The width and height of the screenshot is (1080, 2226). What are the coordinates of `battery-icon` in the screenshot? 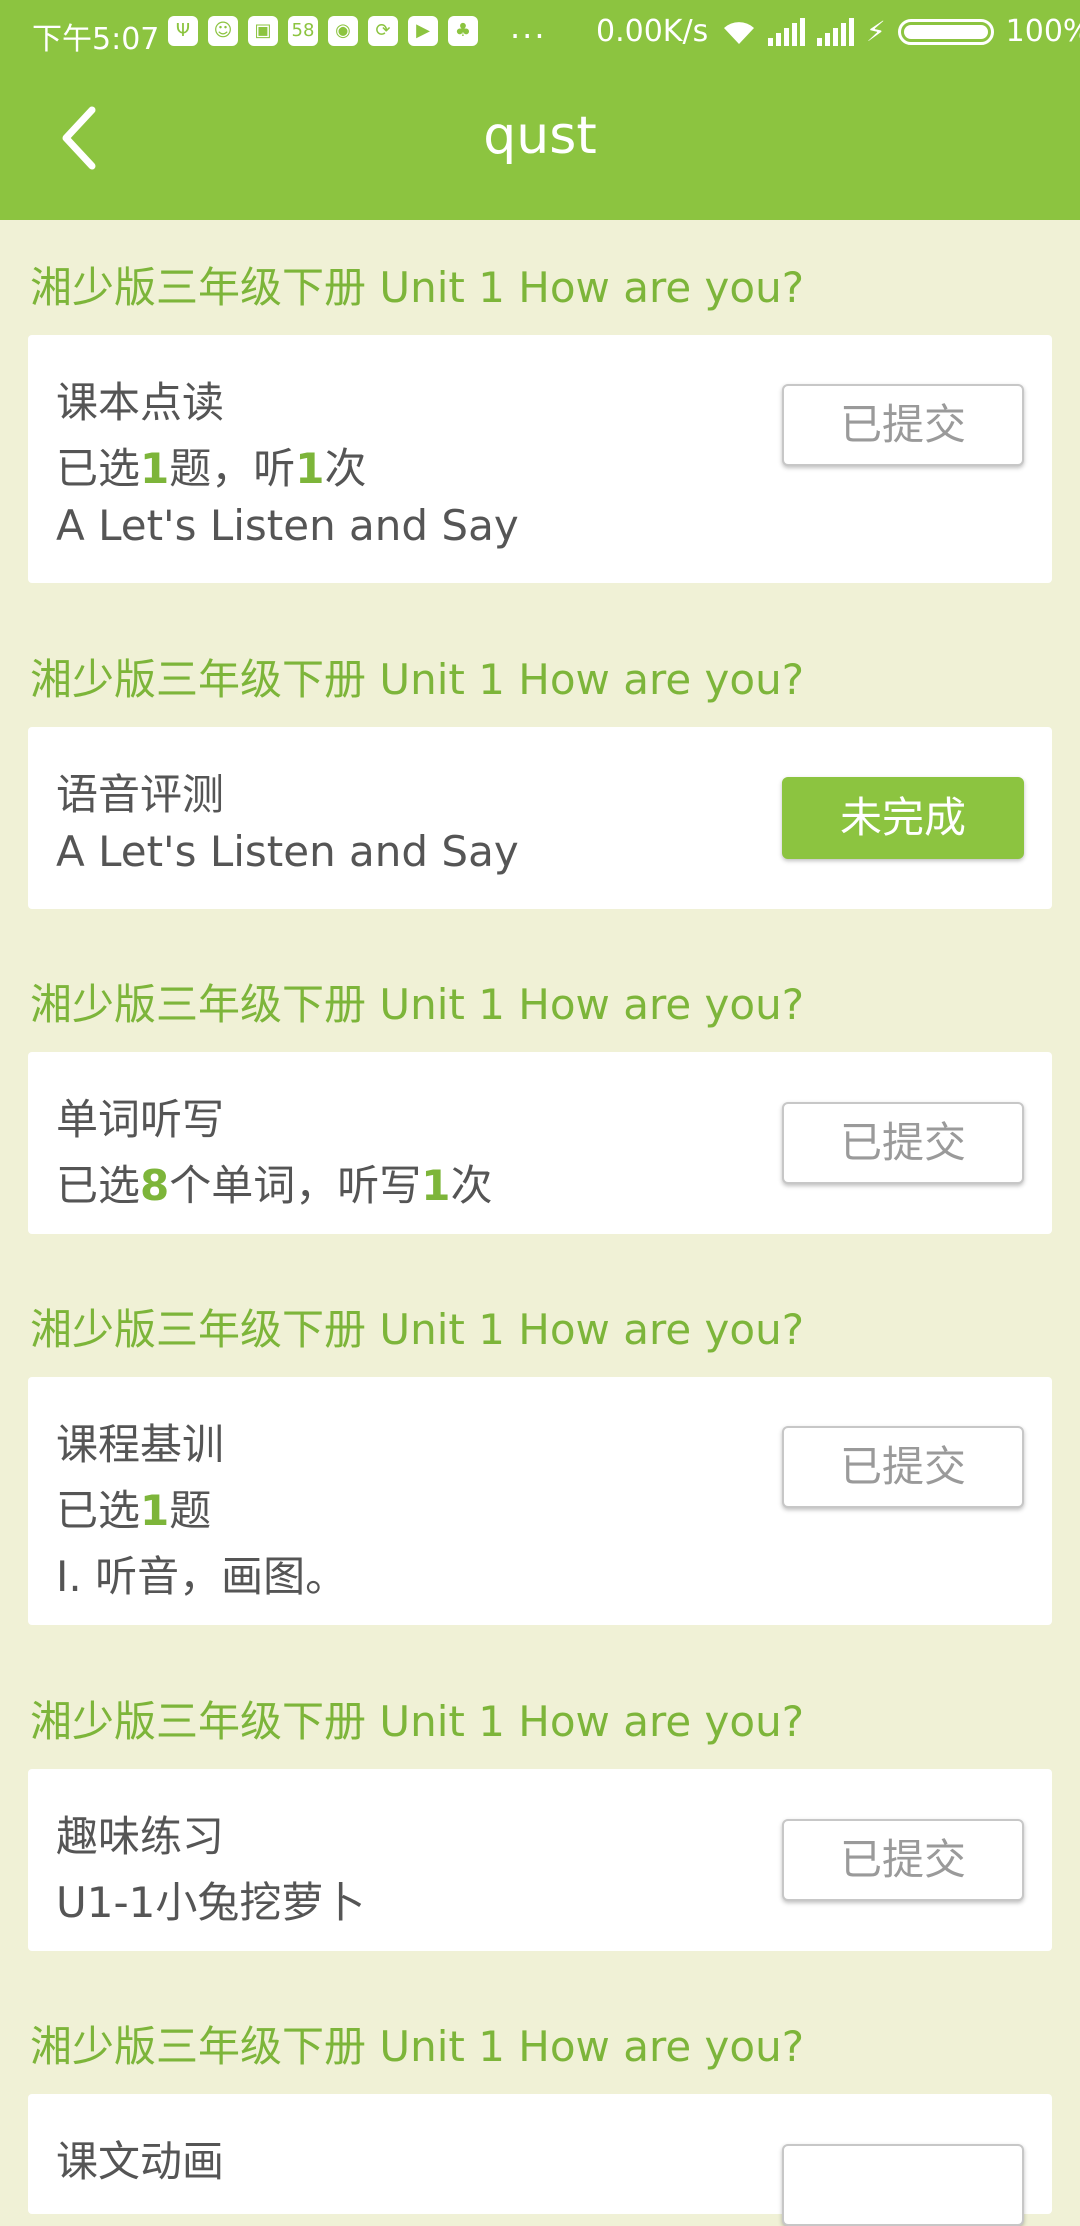 It's located at (945, 31).